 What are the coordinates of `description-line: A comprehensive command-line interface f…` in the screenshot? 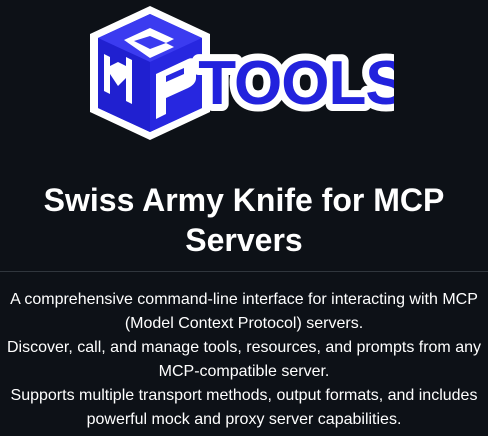 It's located at (244, 311).